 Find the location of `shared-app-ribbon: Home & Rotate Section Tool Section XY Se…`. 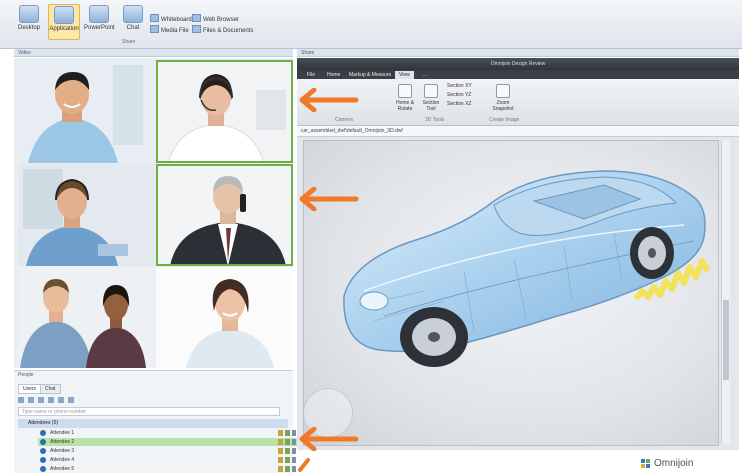

shared-app-ribbon: Home & Rotate Section Tool Section XY Se… is located at coordinates (518, 102).